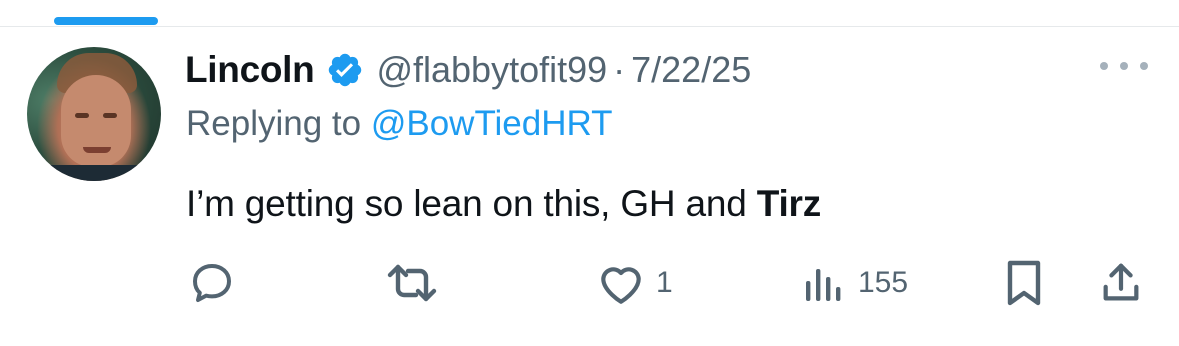 The width and height of the screenshot is (1179, 346). I want to click on active-tab-indicator, so click(106, 21).